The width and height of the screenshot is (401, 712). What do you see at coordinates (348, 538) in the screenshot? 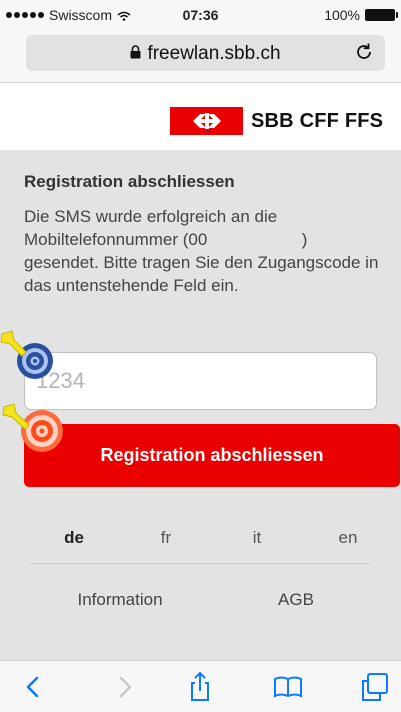
I see `language-en: en` at bounding box center [348, 538].